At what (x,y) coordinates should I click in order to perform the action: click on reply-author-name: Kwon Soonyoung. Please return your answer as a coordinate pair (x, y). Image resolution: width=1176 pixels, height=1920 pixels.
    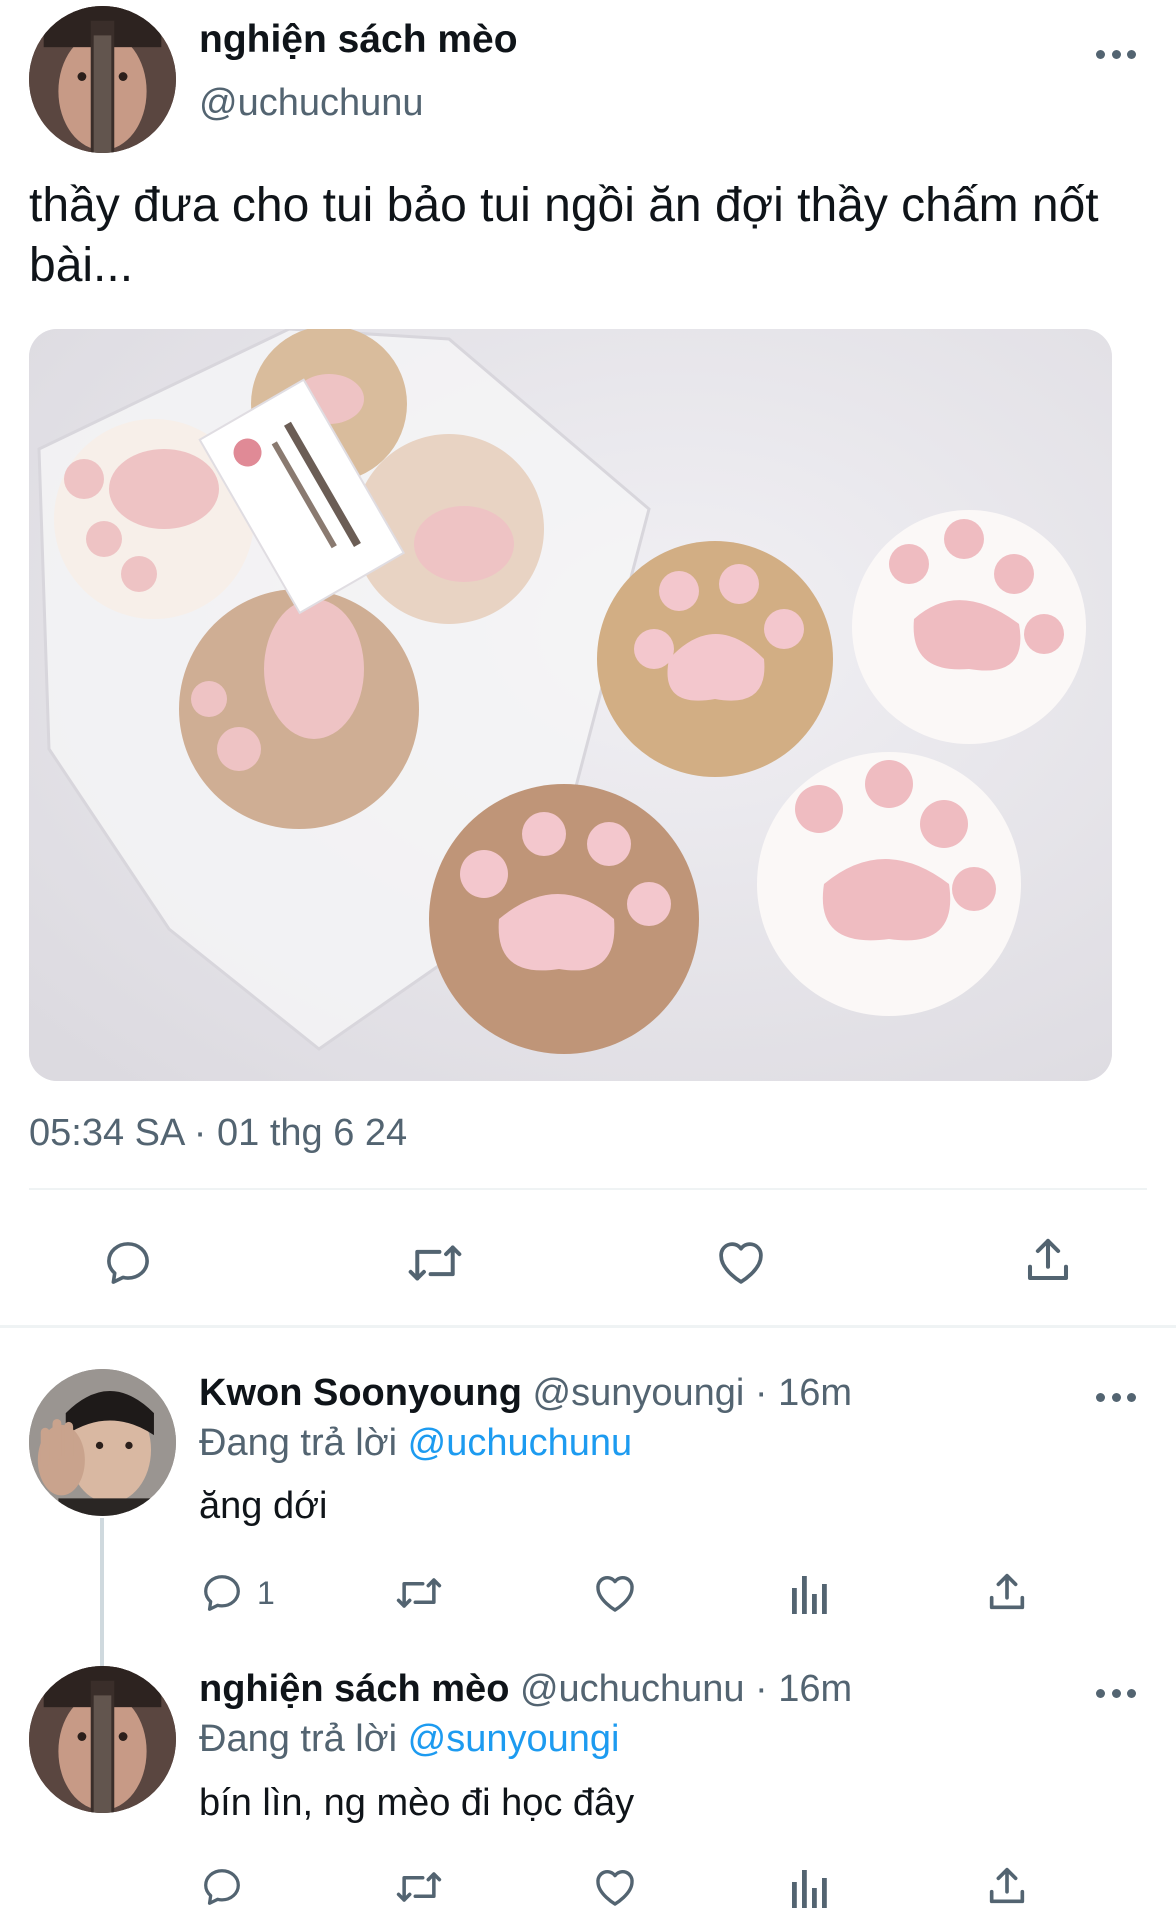
    Looking at the image, I should click on (360, 1393).